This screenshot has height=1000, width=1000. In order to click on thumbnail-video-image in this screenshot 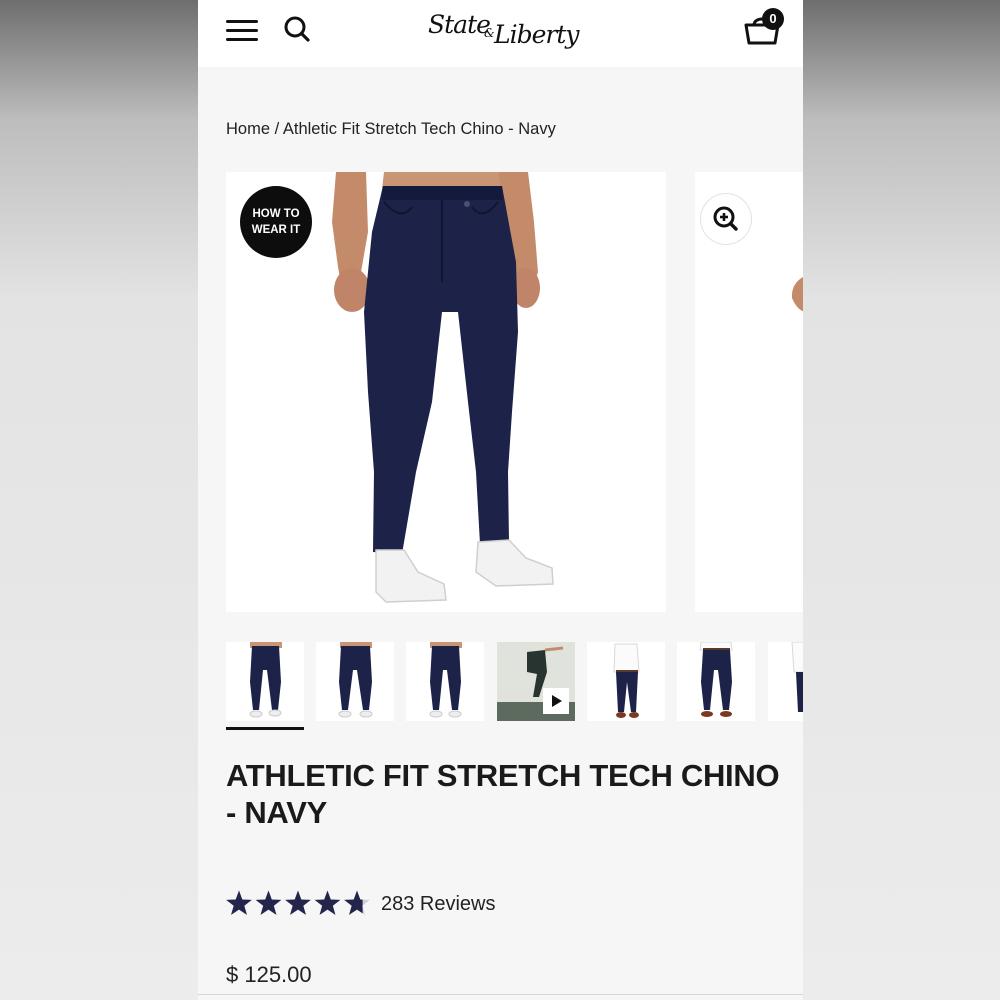, I will do `click(536, 681)`.